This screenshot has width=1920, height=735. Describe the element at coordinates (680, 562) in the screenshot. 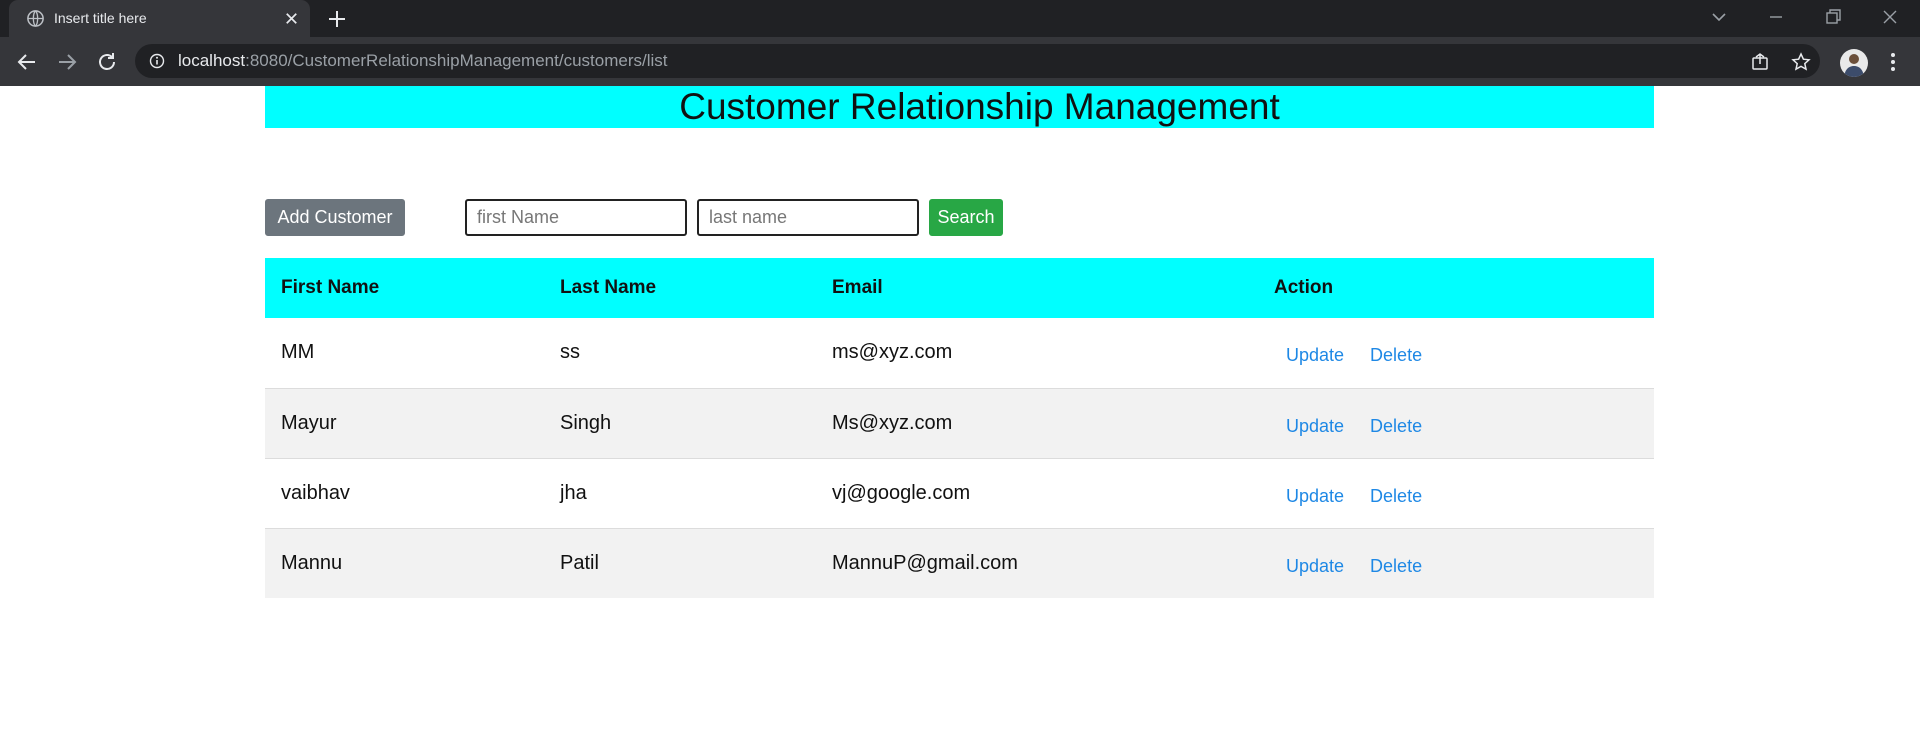

I see `cell-last-name: Patil` at that location.